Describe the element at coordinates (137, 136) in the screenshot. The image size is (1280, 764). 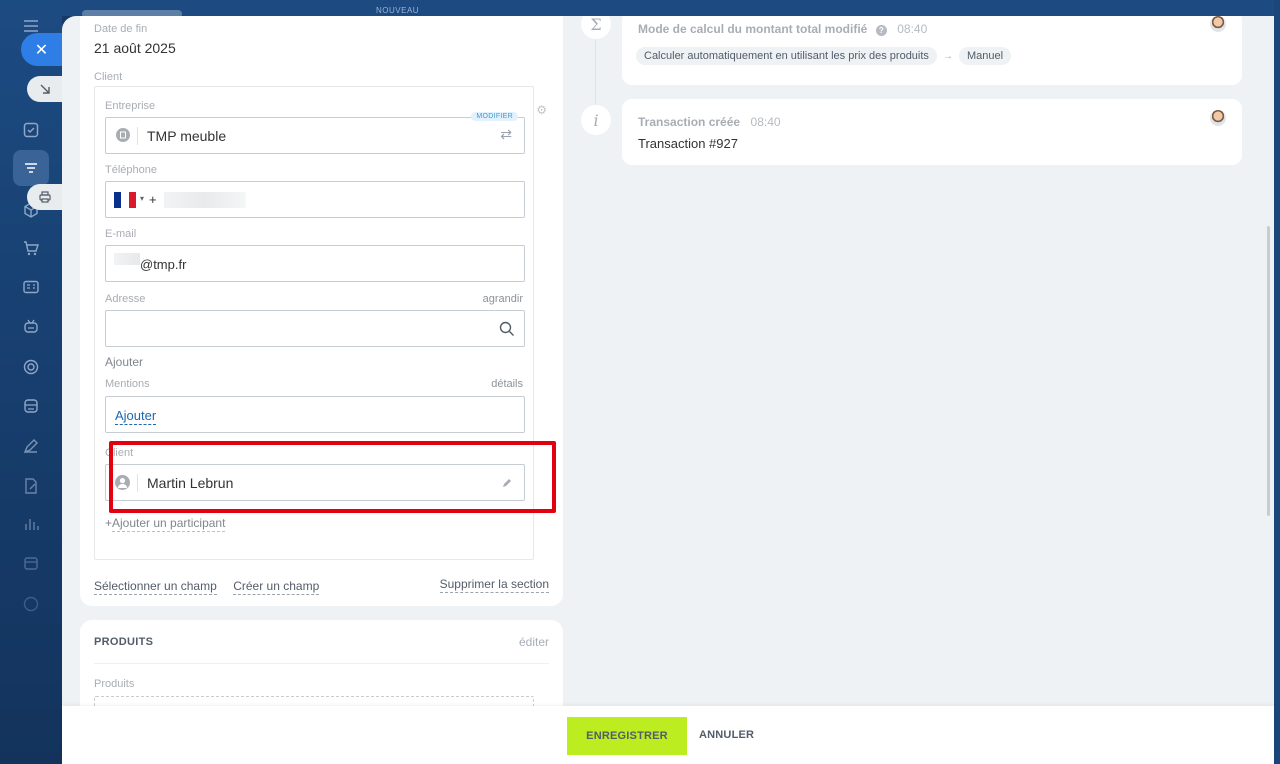
I see `company-divider` at that location.